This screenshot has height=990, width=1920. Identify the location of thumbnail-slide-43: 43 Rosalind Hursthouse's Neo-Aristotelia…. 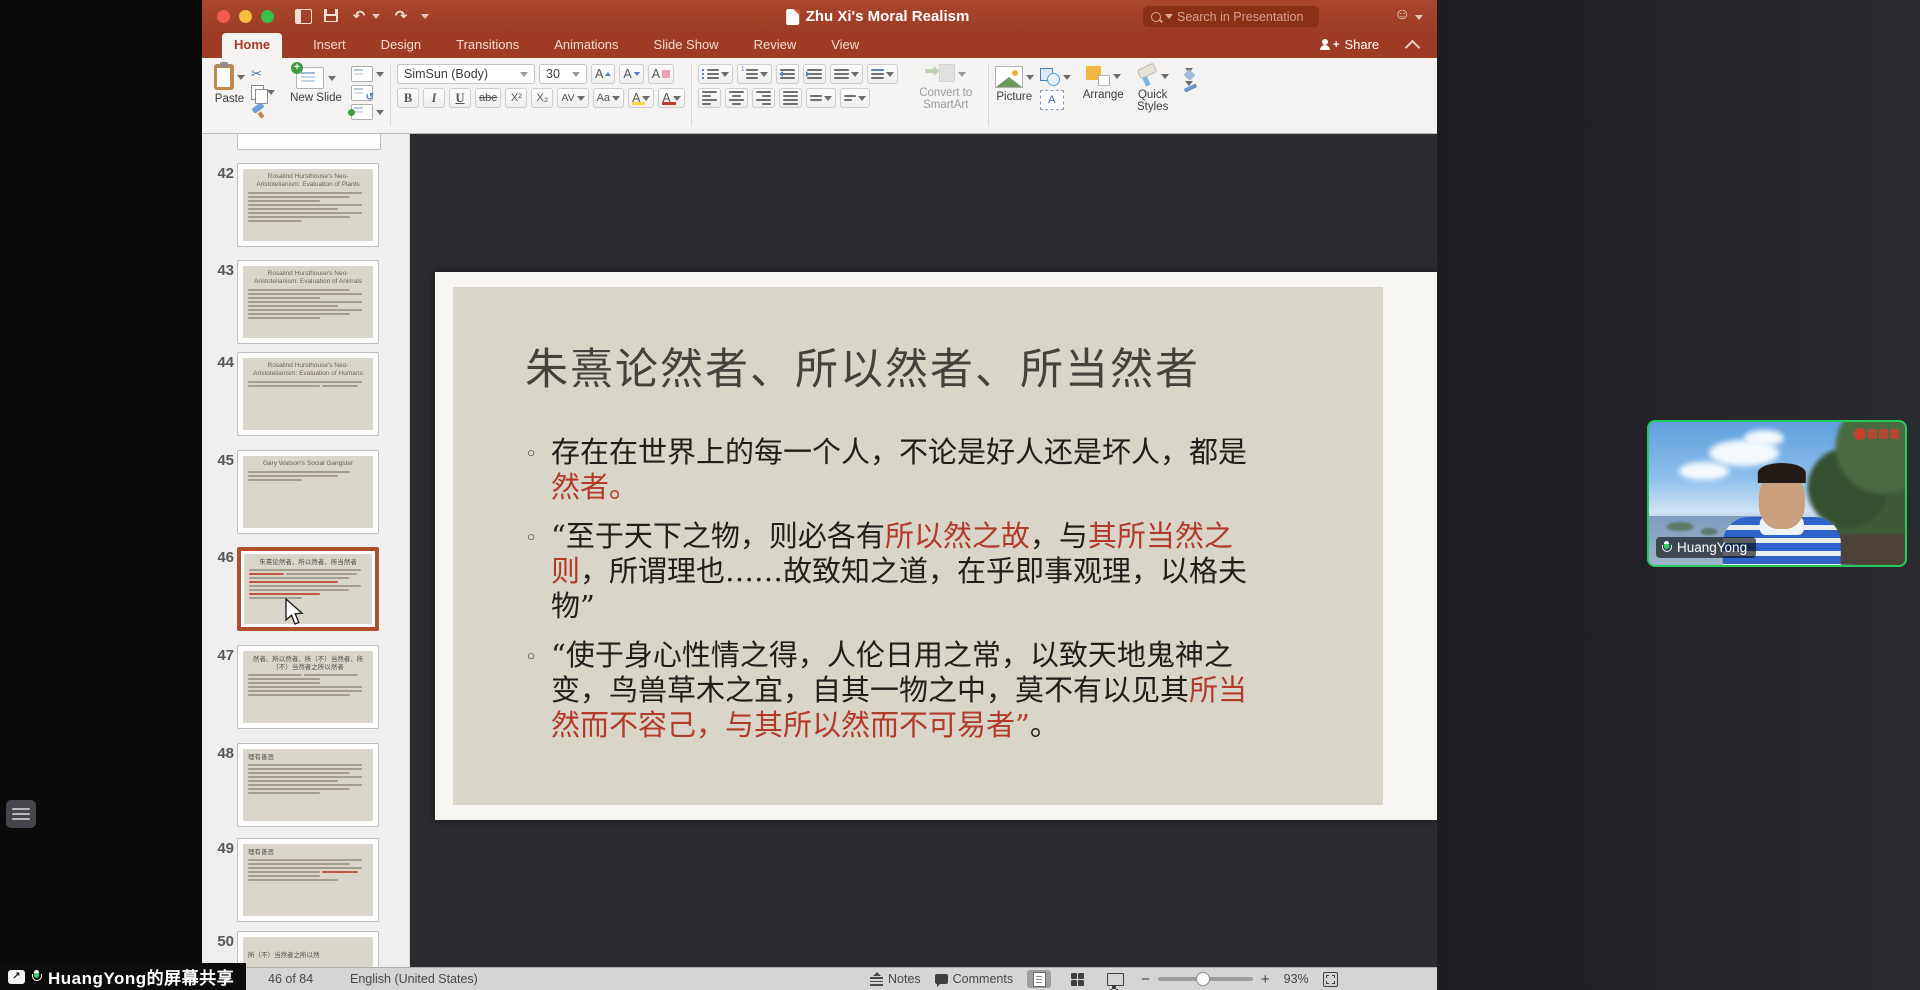
(305, 302).